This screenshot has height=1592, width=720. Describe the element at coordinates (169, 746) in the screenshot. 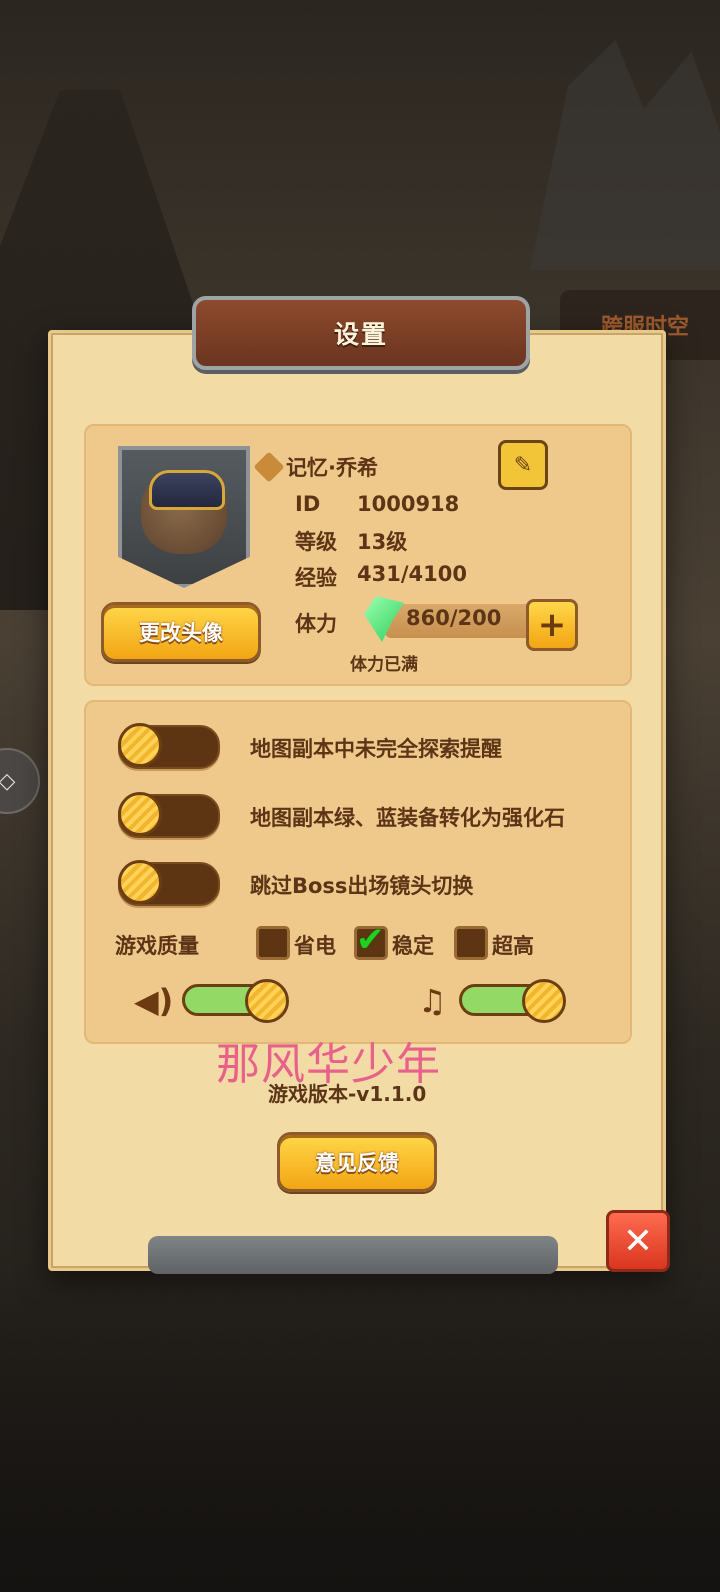

I see `toggle-explore-reminder` at that location.